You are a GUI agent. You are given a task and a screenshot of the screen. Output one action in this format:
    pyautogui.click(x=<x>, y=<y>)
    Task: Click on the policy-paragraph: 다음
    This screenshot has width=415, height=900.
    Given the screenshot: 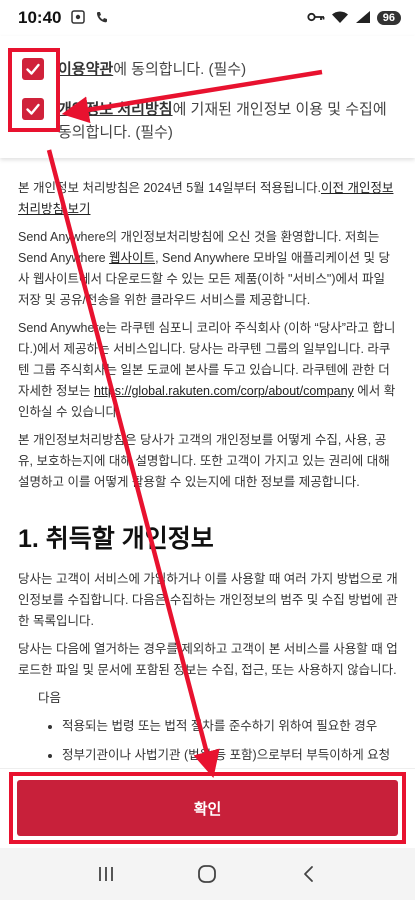 What is the action you would take?
    pyautogui.click(x=50, y=698)
    